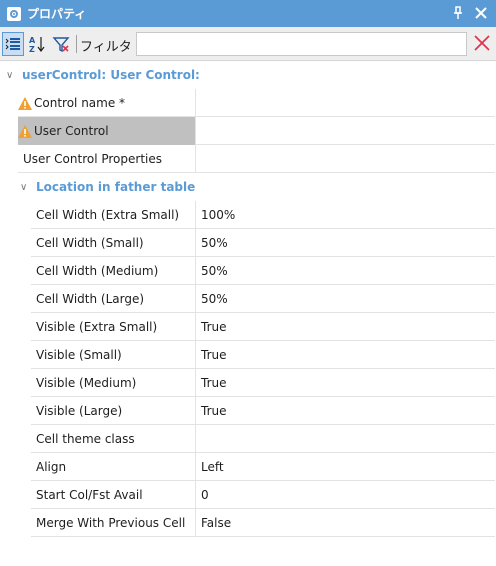 The height and width of the screenshot is (566, 496). I want to click on property-row: Align Left, so click(263, 467).